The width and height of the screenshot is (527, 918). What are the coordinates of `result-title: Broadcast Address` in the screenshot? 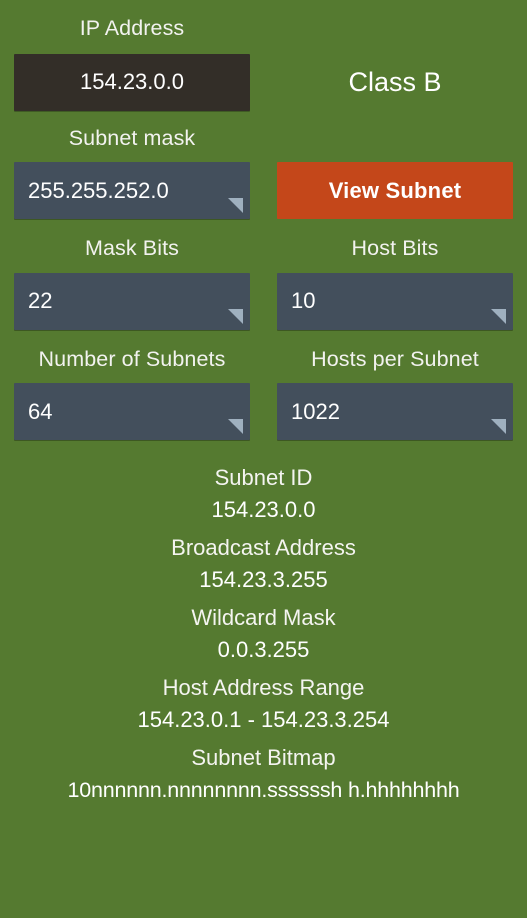 It's located at (263, 547).